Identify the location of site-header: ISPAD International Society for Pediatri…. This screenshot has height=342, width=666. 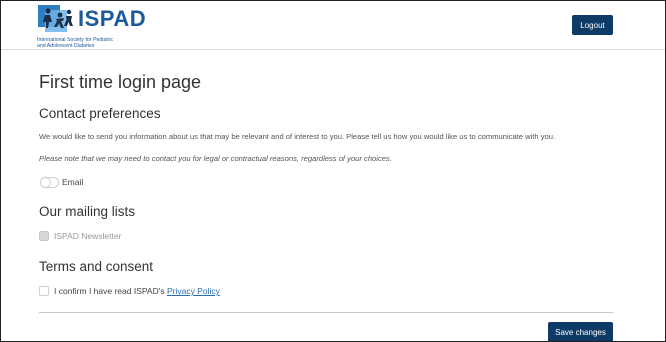
(333, 25).